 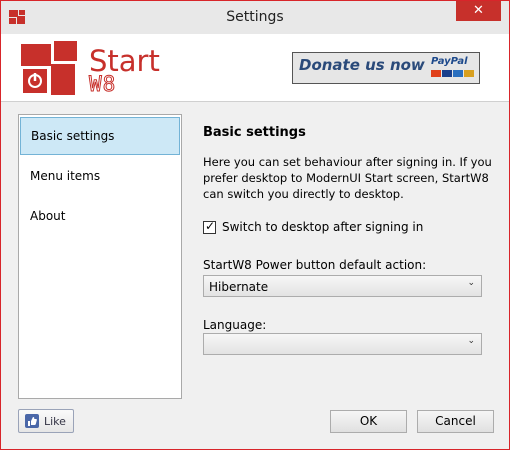 I want to click on power-action-dropdown: Hibernate ⌄, so click(x=342, y=286).